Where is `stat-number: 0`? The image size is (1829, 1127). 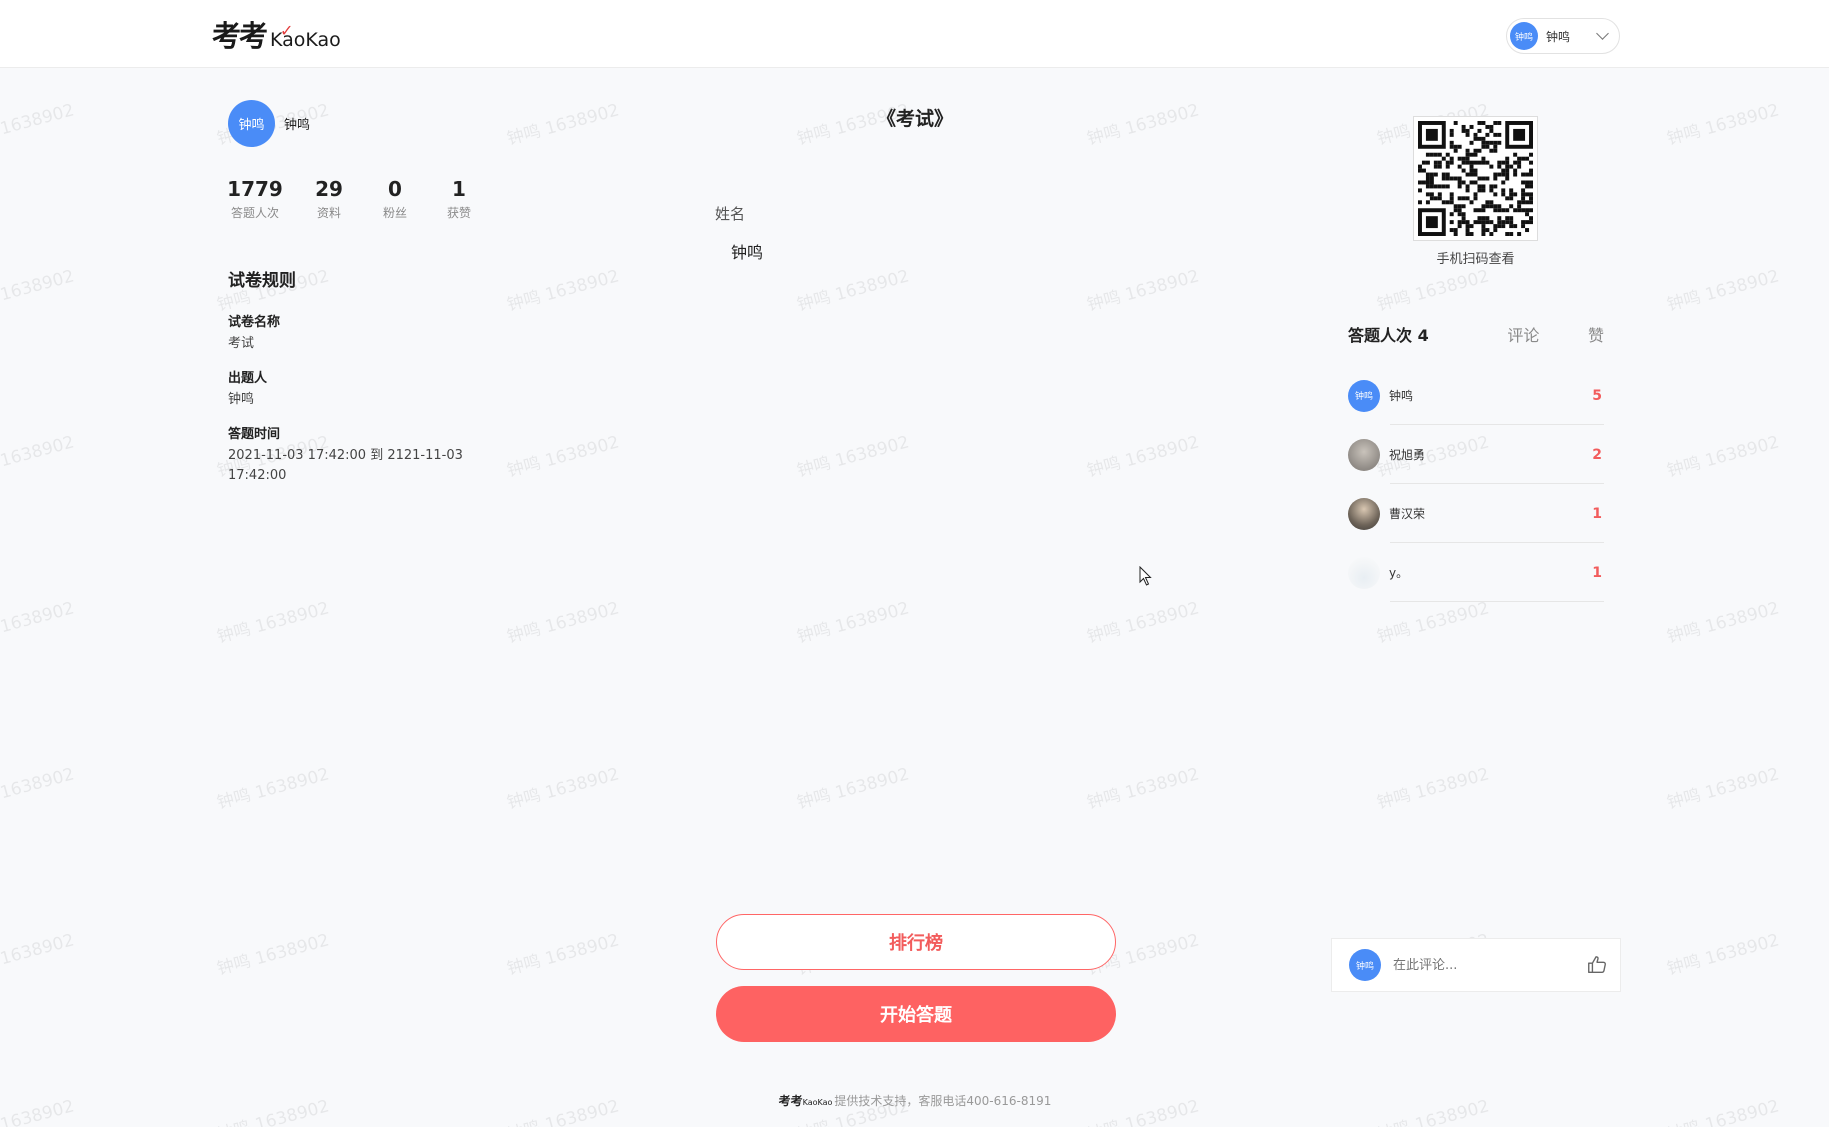
stat-number: 0 is located at coordinates (395, 189).